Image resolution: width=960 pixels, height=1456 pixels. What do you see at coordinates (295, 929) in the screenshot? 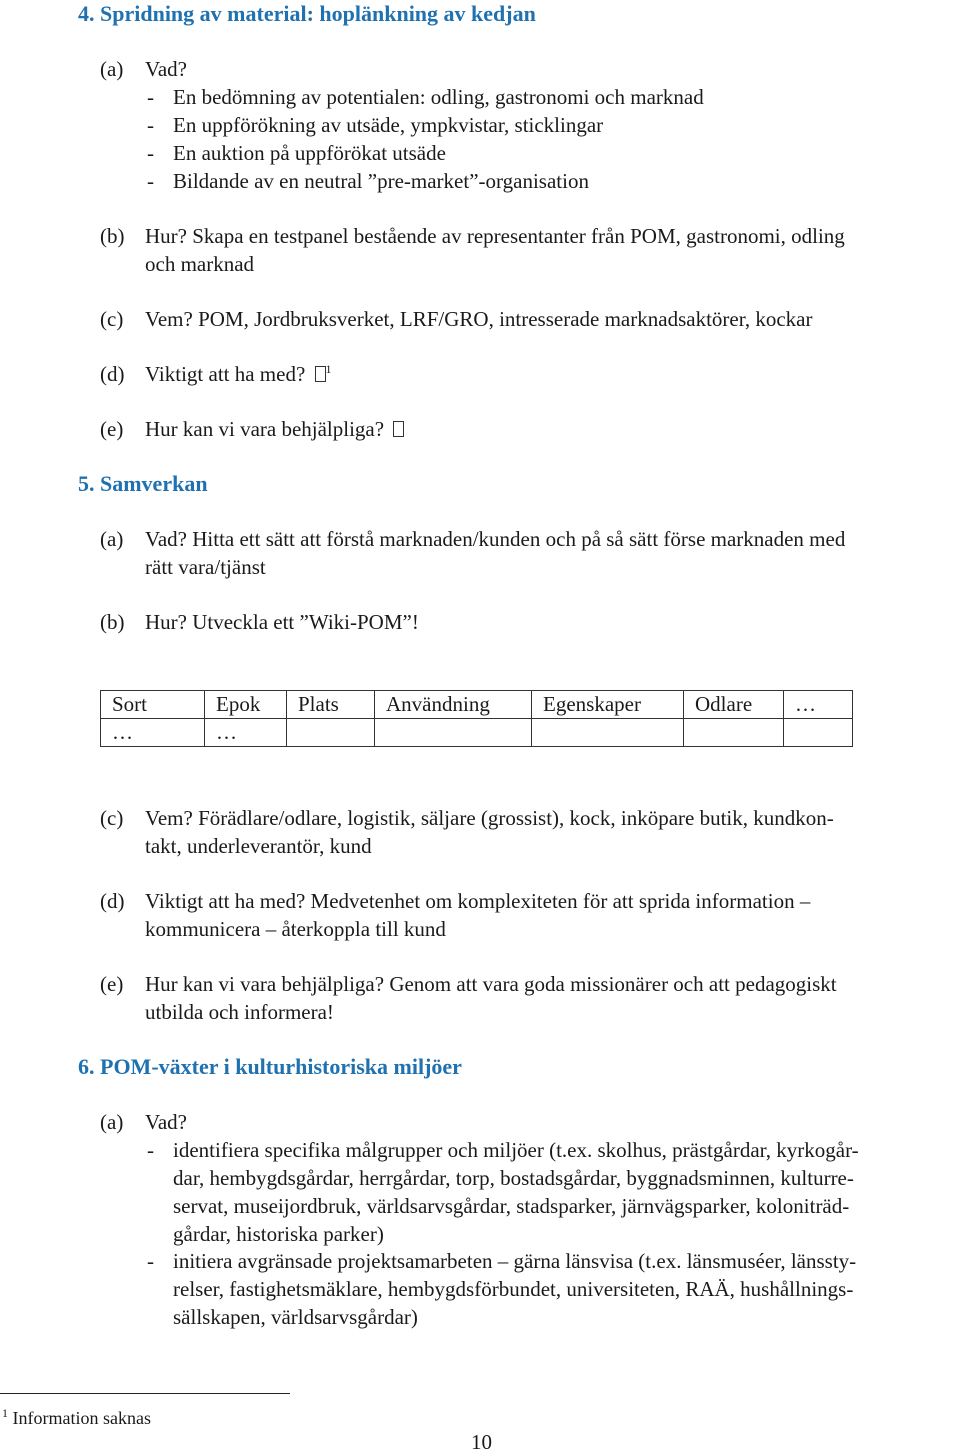
I see `item-text: kommunicera – återkoppla till kund` at bounding box center [295, 929].